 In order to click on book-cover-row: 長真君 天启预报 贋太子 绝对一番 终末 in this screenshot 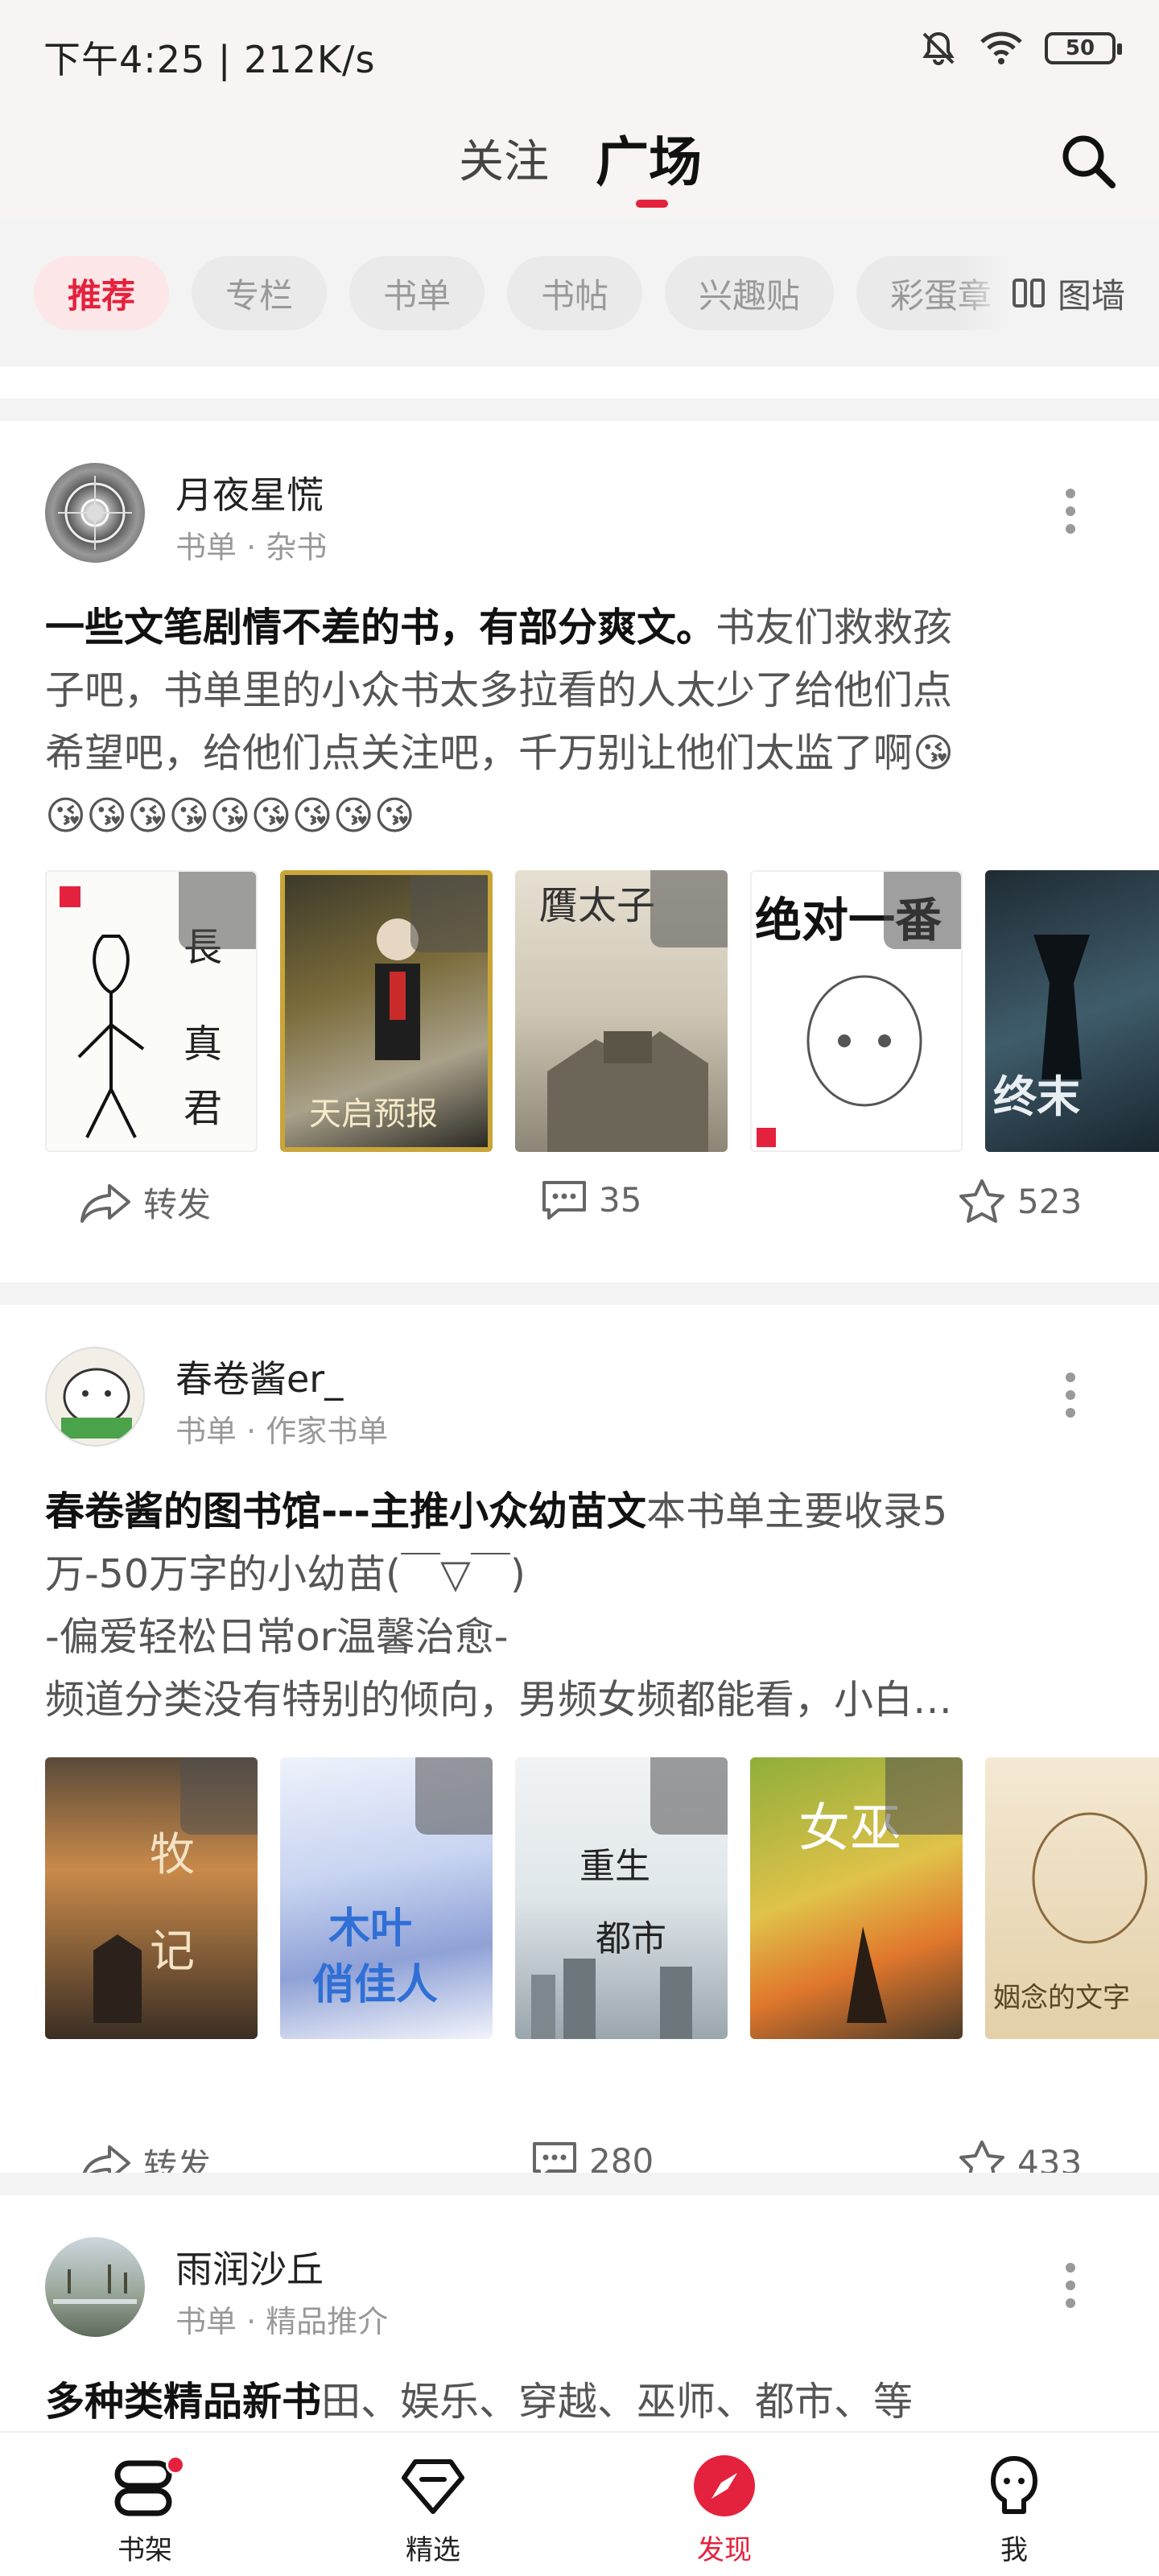, I will do `click(602, 1011)`.